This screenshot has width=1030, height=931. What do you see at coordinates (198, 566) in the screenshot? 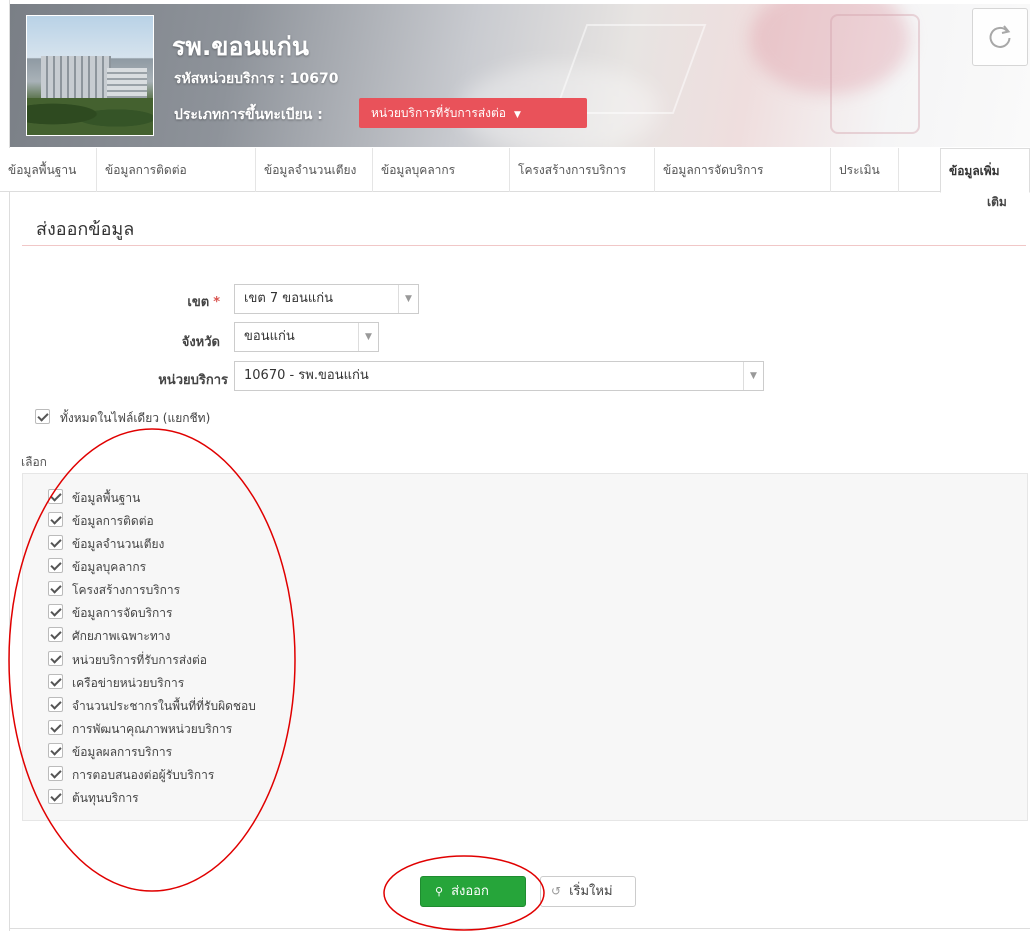
I see `list-item: ข้อมูลบุคลากร` at bounding box center [198, 566].